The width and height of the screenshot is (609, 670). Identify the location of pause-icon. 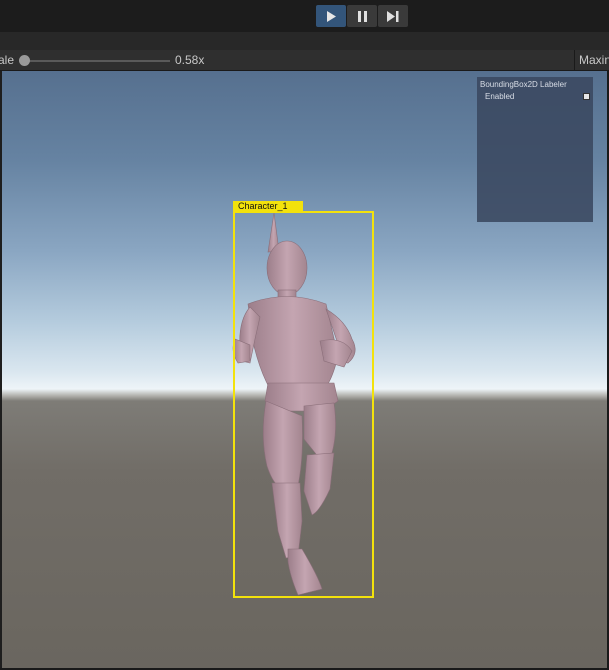
(362, 16).